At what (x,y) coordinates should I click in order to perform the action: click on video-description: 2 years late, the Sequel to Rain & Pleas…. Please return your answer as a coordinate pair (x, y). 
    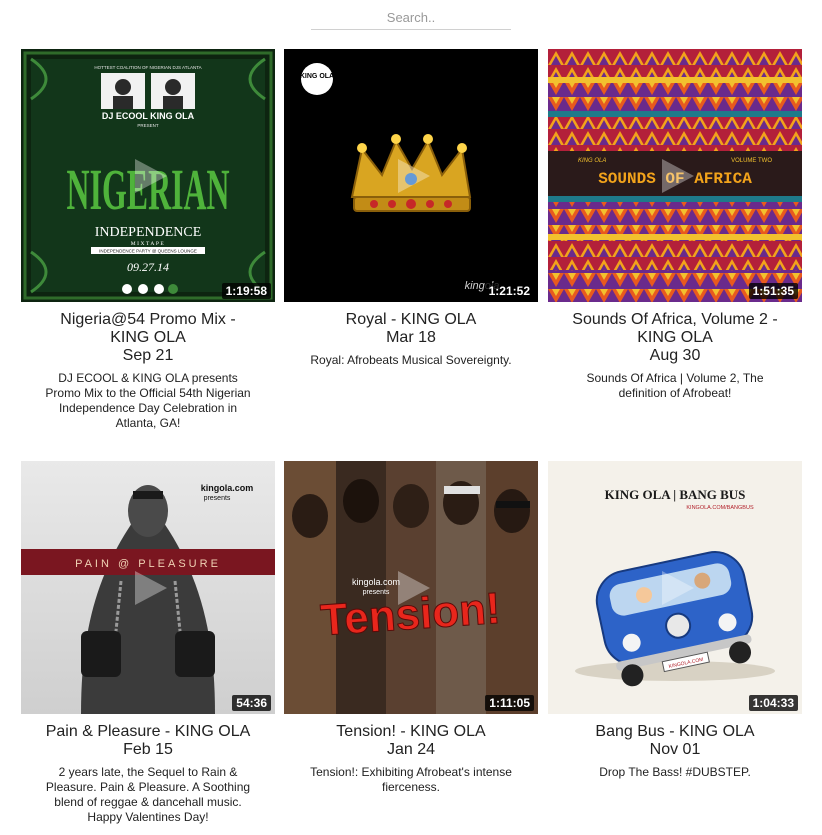
    Looking at the image, I should click on (148, 794).